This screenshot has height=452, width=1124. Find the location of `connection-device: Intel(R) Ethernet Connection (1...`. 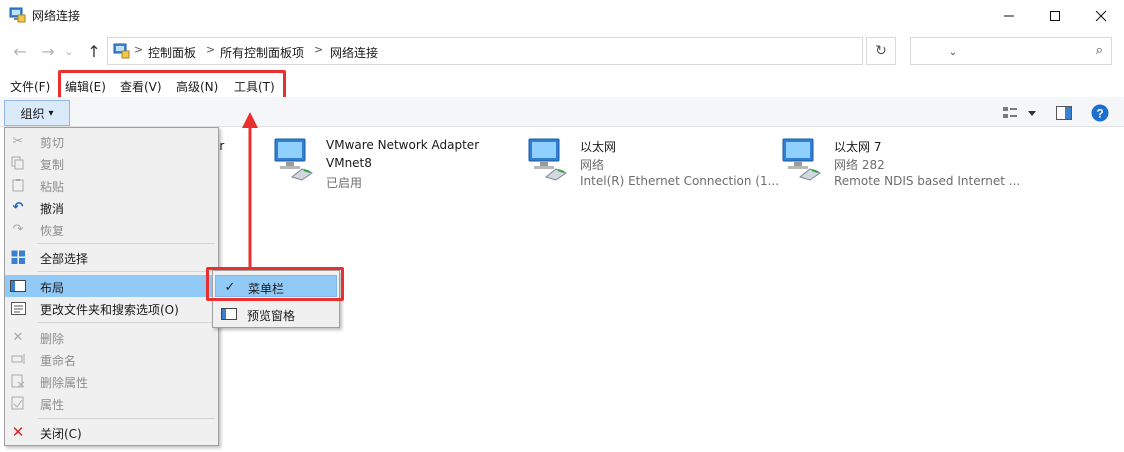

connection-device: Intel(R) Ethernet Connection (1... is located at coordinates (680, 181).